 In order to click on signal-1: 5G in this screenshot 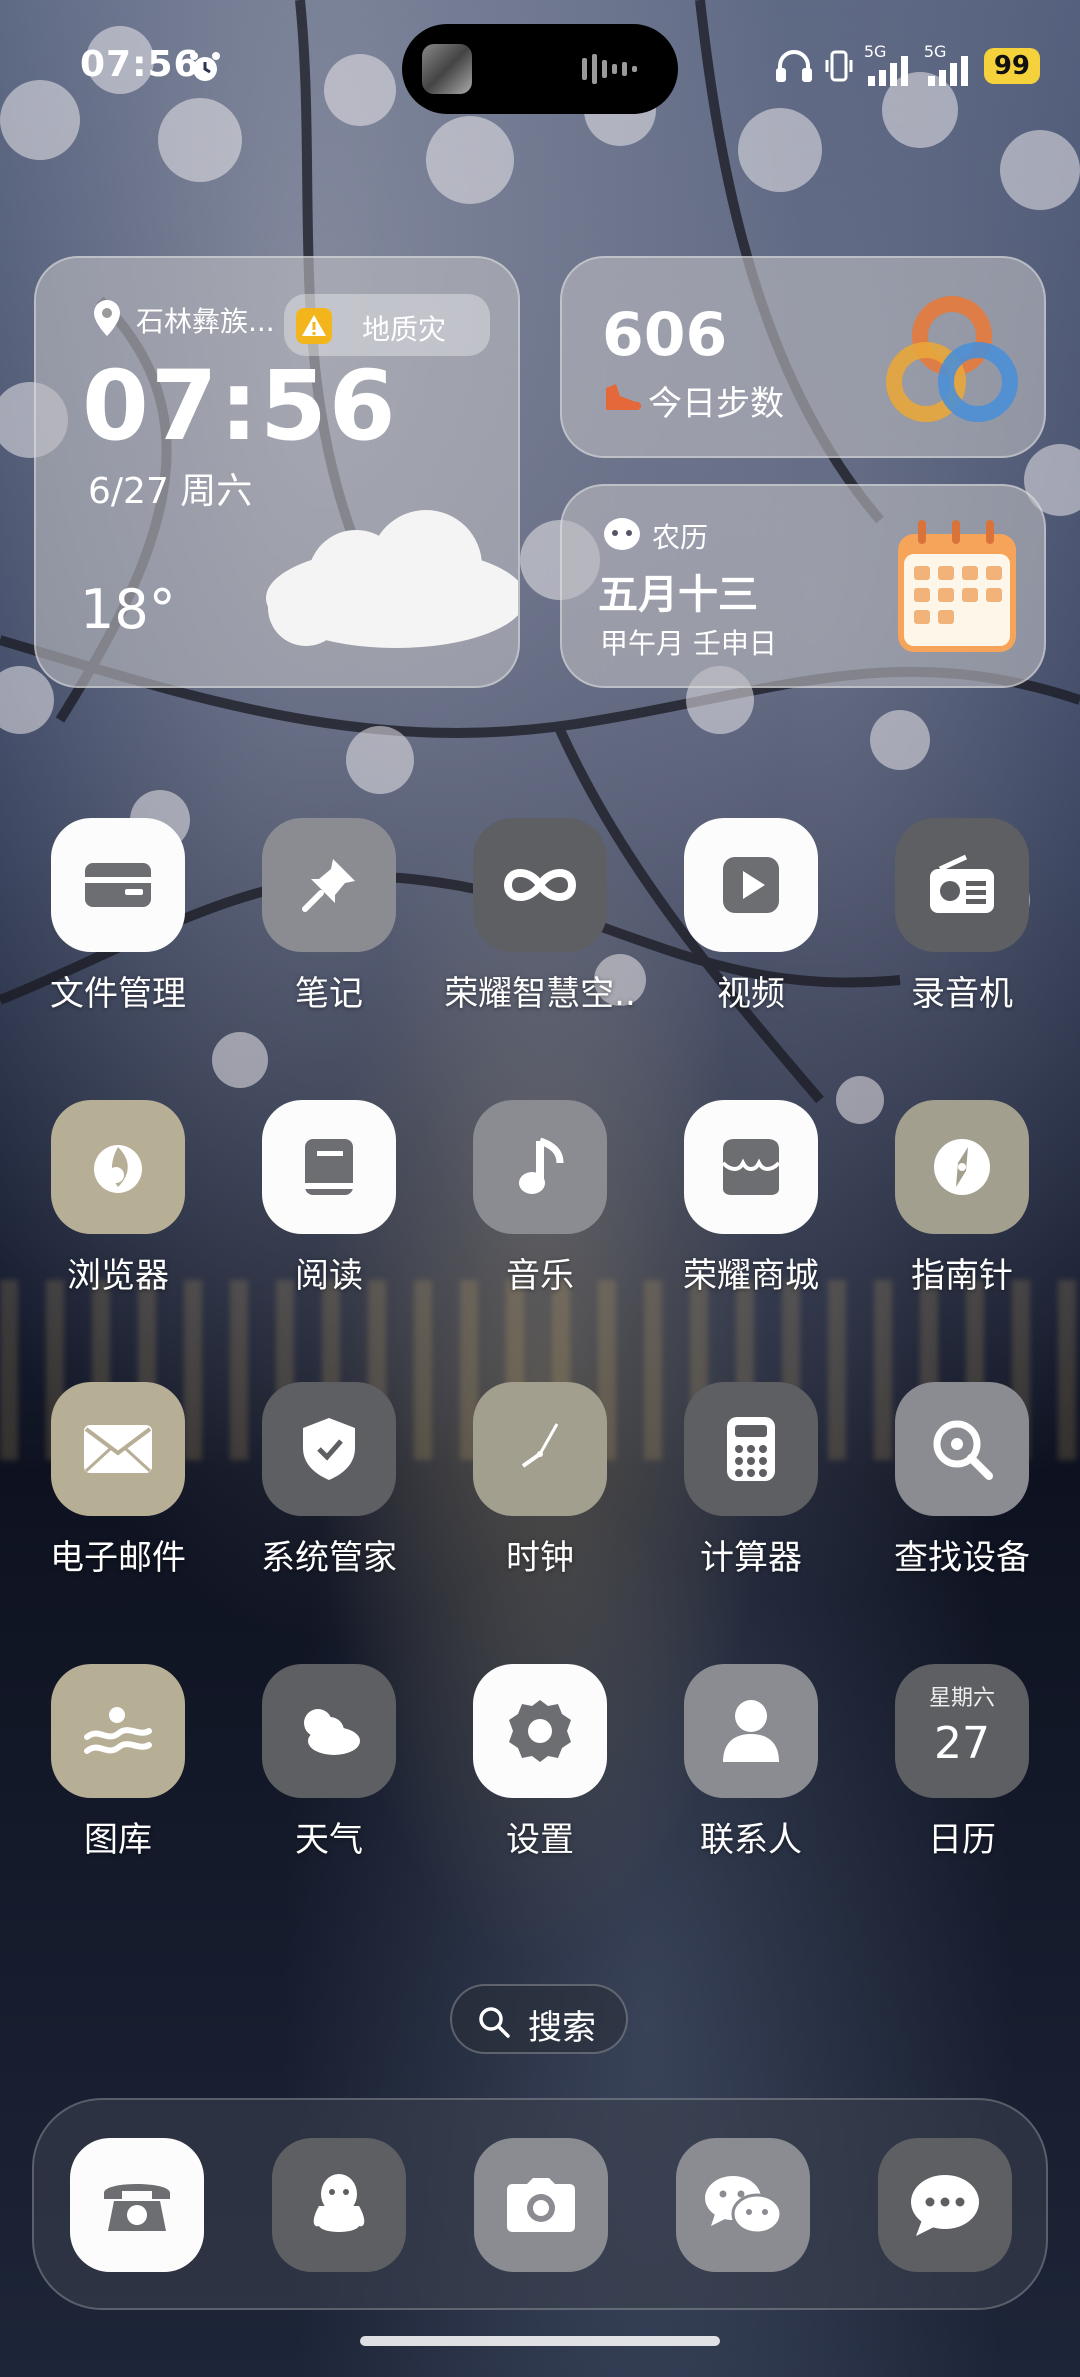, I will do `click(889, 64)`.